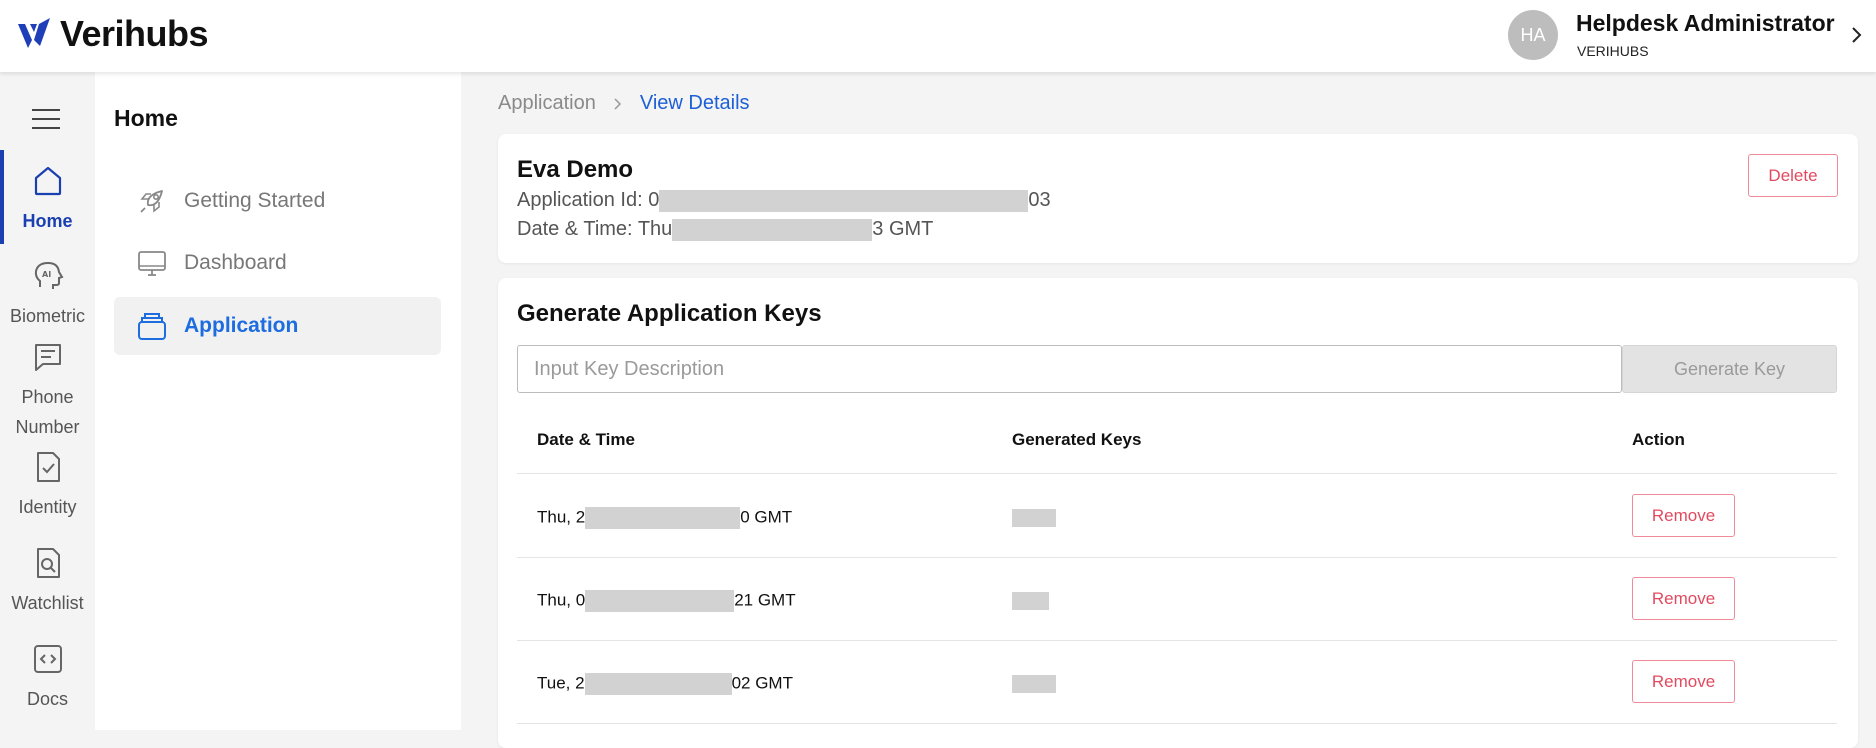  Describe the element at coordinates (151, 201) in the screenshot. I see `rocket-icon` at that location.